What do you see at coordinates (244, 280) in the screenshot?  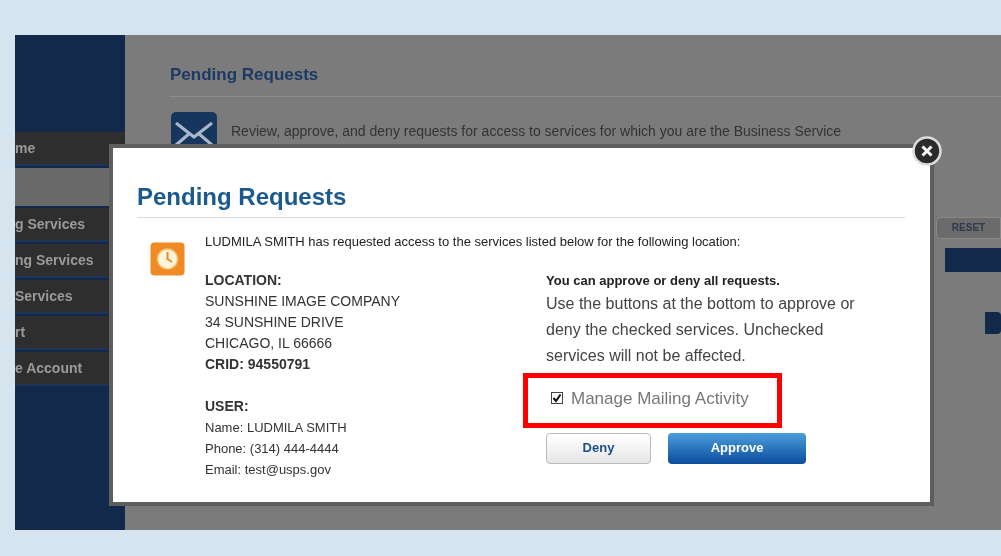 I see `location-heading: LOCATION:` at bounding box center [244, 280].